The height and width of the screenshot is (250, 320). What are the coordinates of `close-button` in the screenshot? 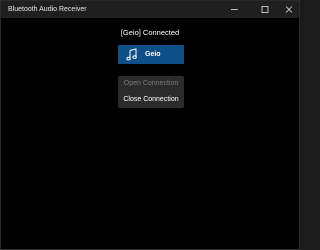 It's located at (286, 9).